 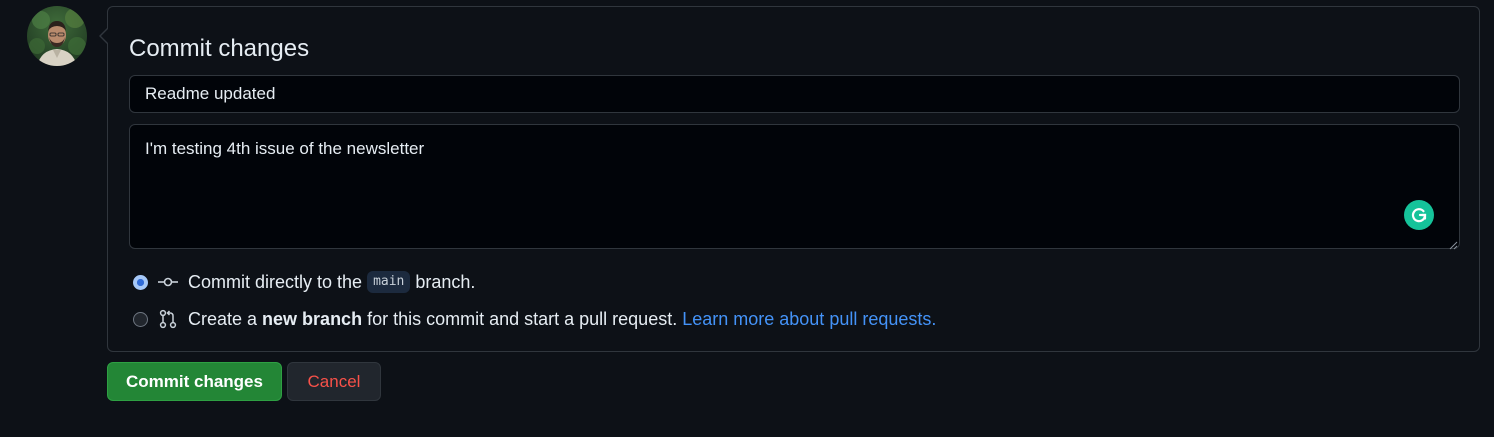 What do you see at coordinates (1453, 243) in the screenshot?
I see `textarea-resize-handle` at bounding box center [1453, 243].